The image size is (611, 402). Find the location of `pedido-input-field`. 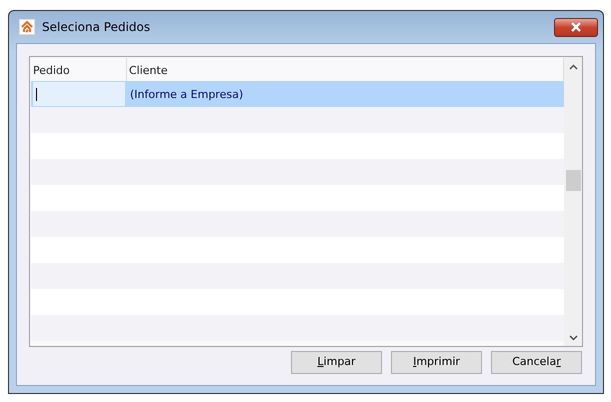

pedido-input-field is located at coordinates (79, 94).